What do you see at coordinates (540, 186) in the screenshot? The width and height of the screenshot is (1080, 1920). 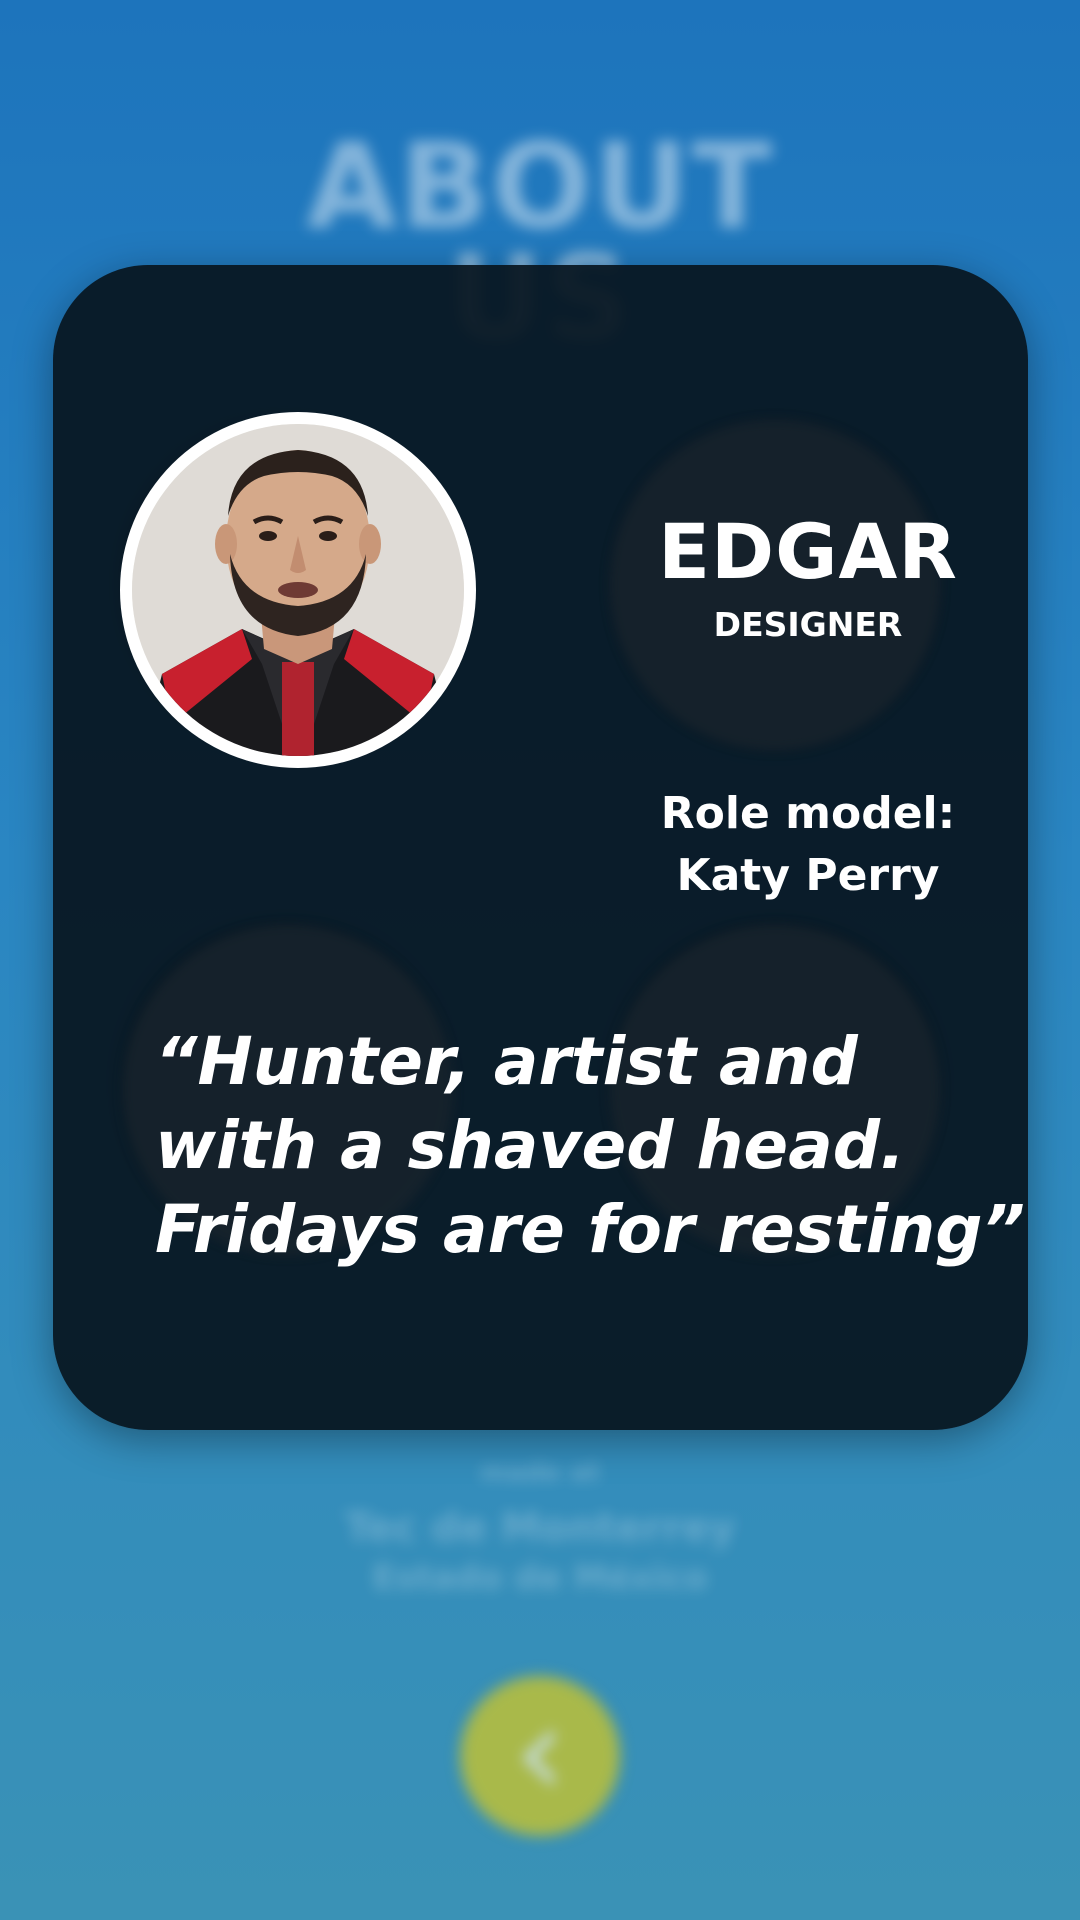 I see `page-title-line-1: ABOUT` at bounding box center [540, 186].